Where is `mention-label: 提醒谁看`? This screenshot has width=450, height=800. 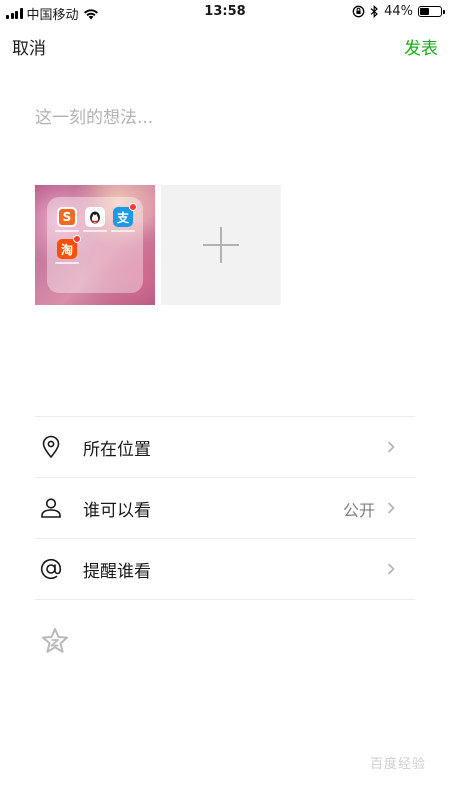
mention-label: 提醒谁看 is located at coordinates (117, 572).